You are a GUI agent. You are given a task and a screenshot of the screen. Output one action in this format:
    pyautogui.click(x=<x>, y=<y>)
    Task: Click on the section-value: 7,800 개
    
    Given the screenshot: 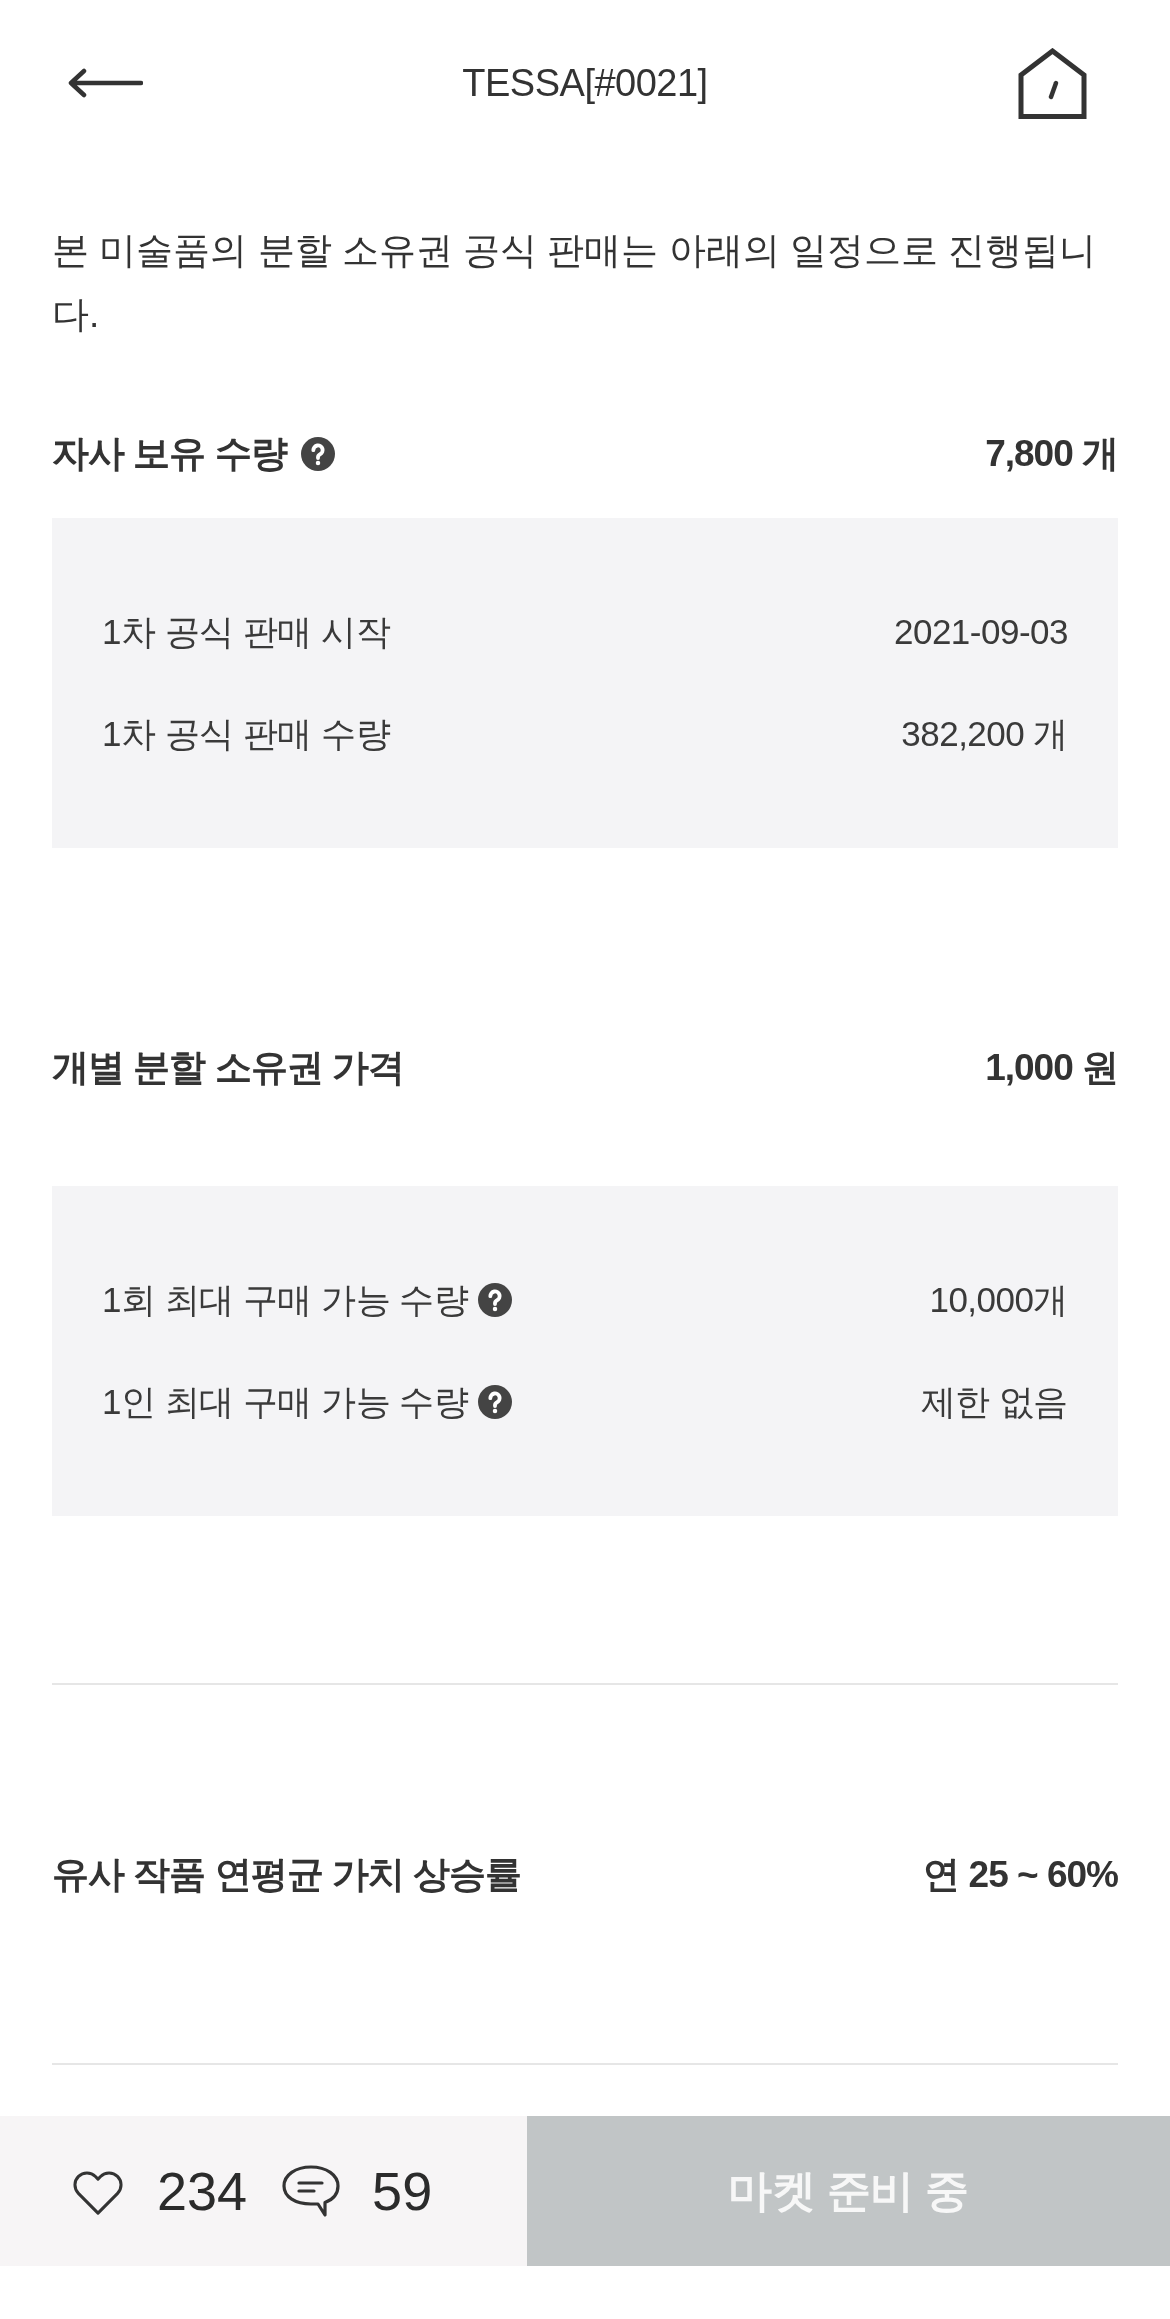 What is the action you would take?
    pyautogui.click(x=1051, y=454)
    